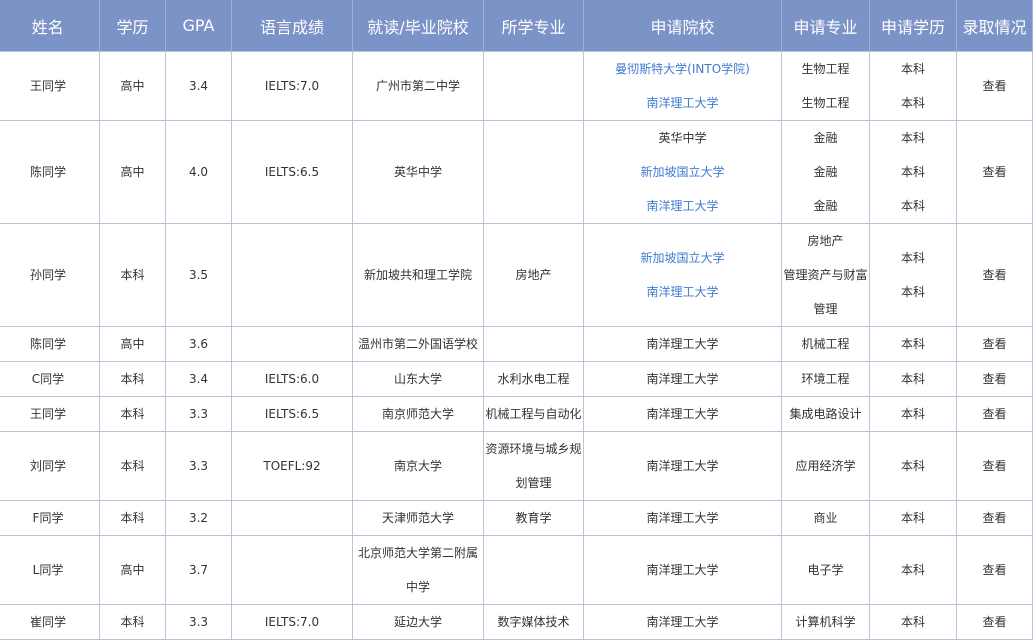 Image resolution: width=1036 pixels, height=640 pixels. I want to click on student-name: 刘同学, so click(50, 466).